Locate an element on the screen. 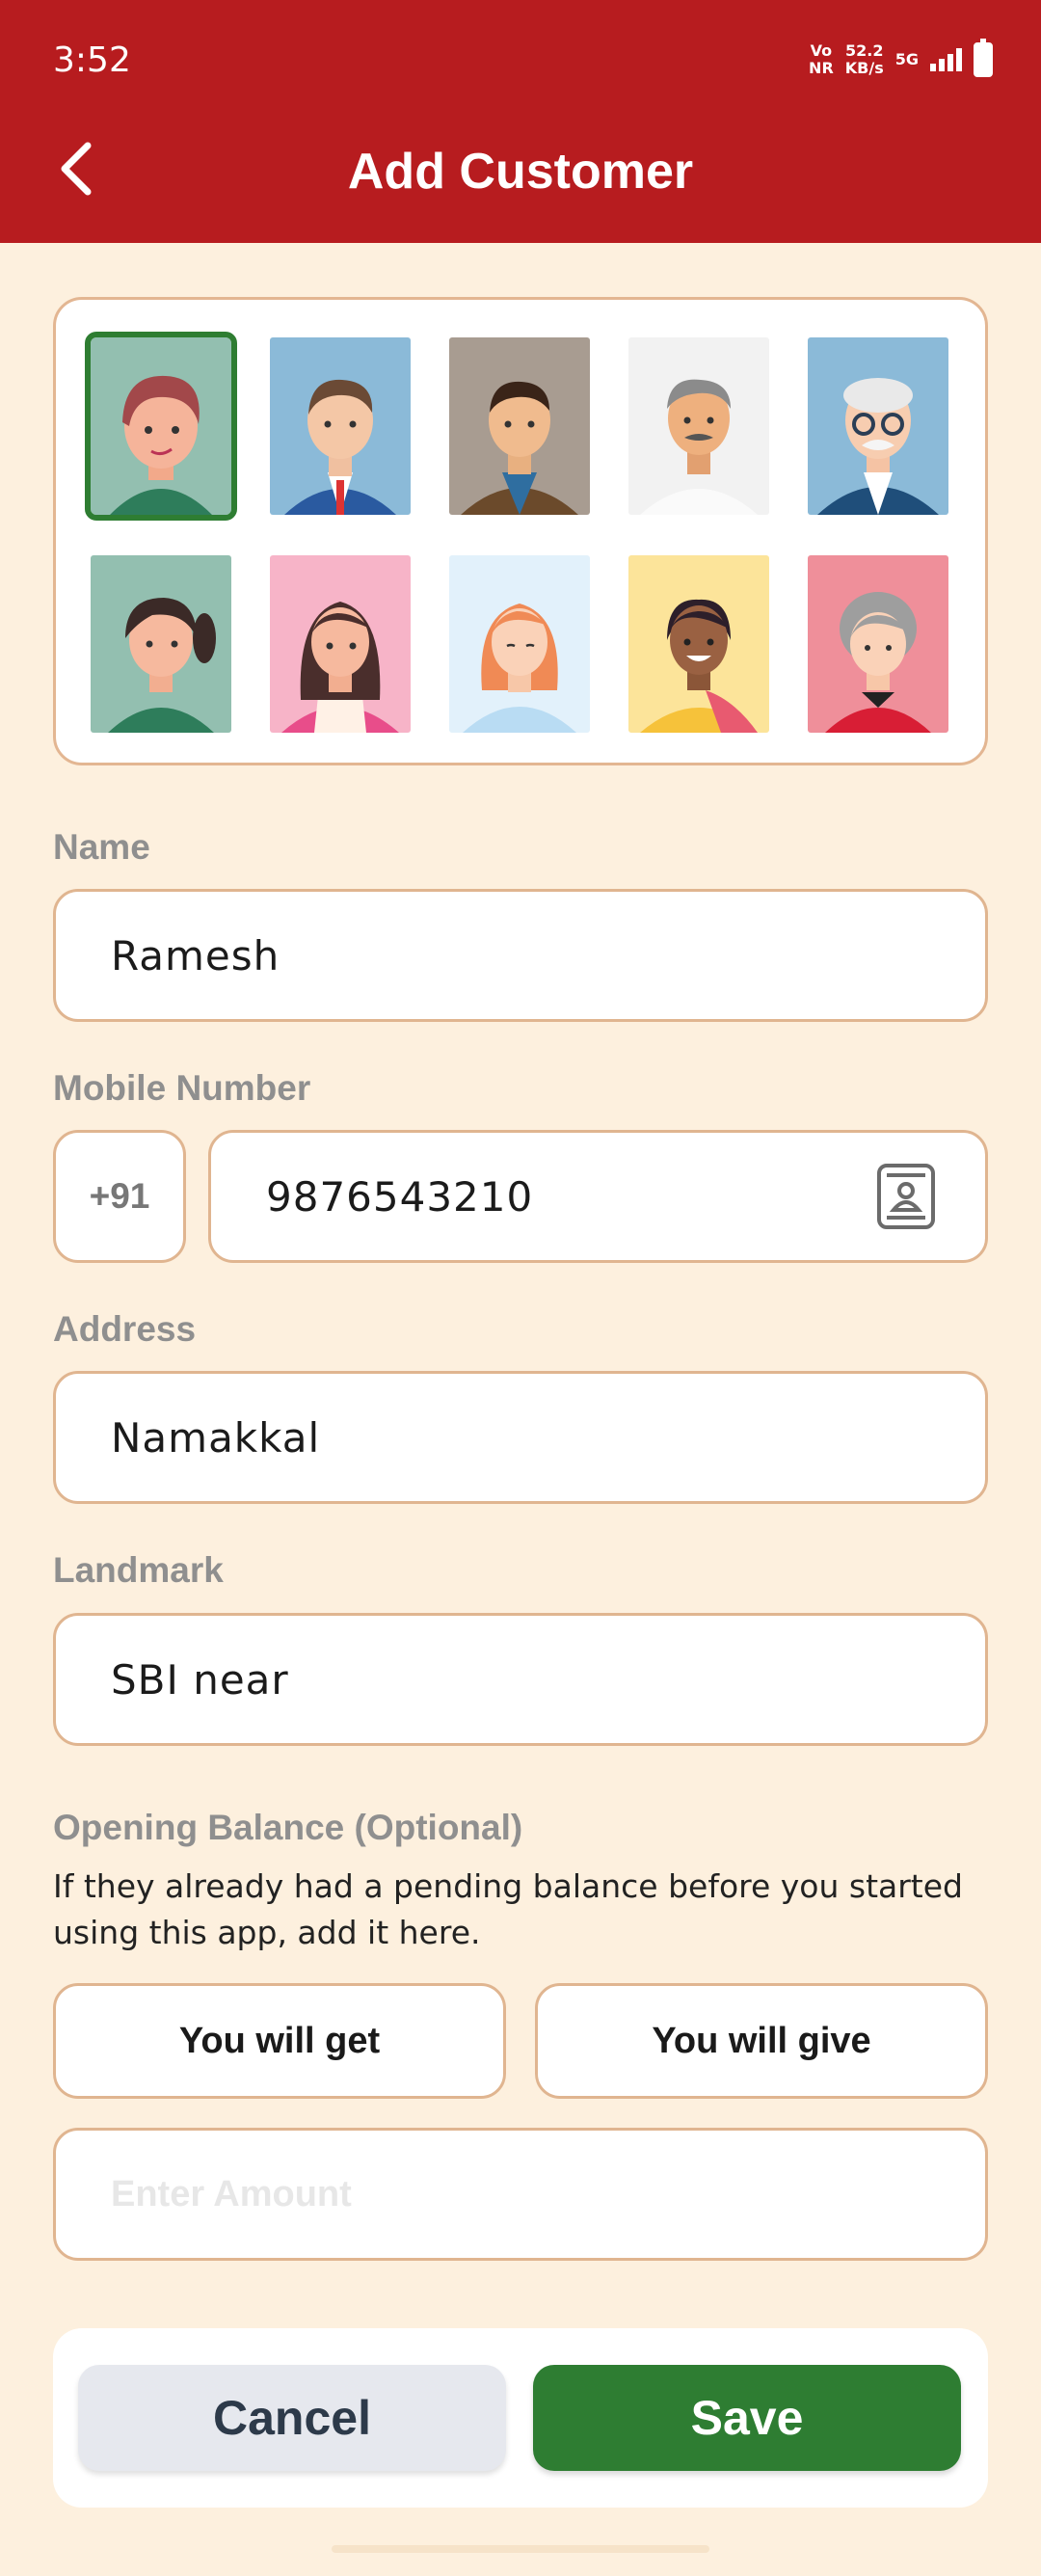  network-speed: 52.2 KB/s is located at coordinates (864, 59).